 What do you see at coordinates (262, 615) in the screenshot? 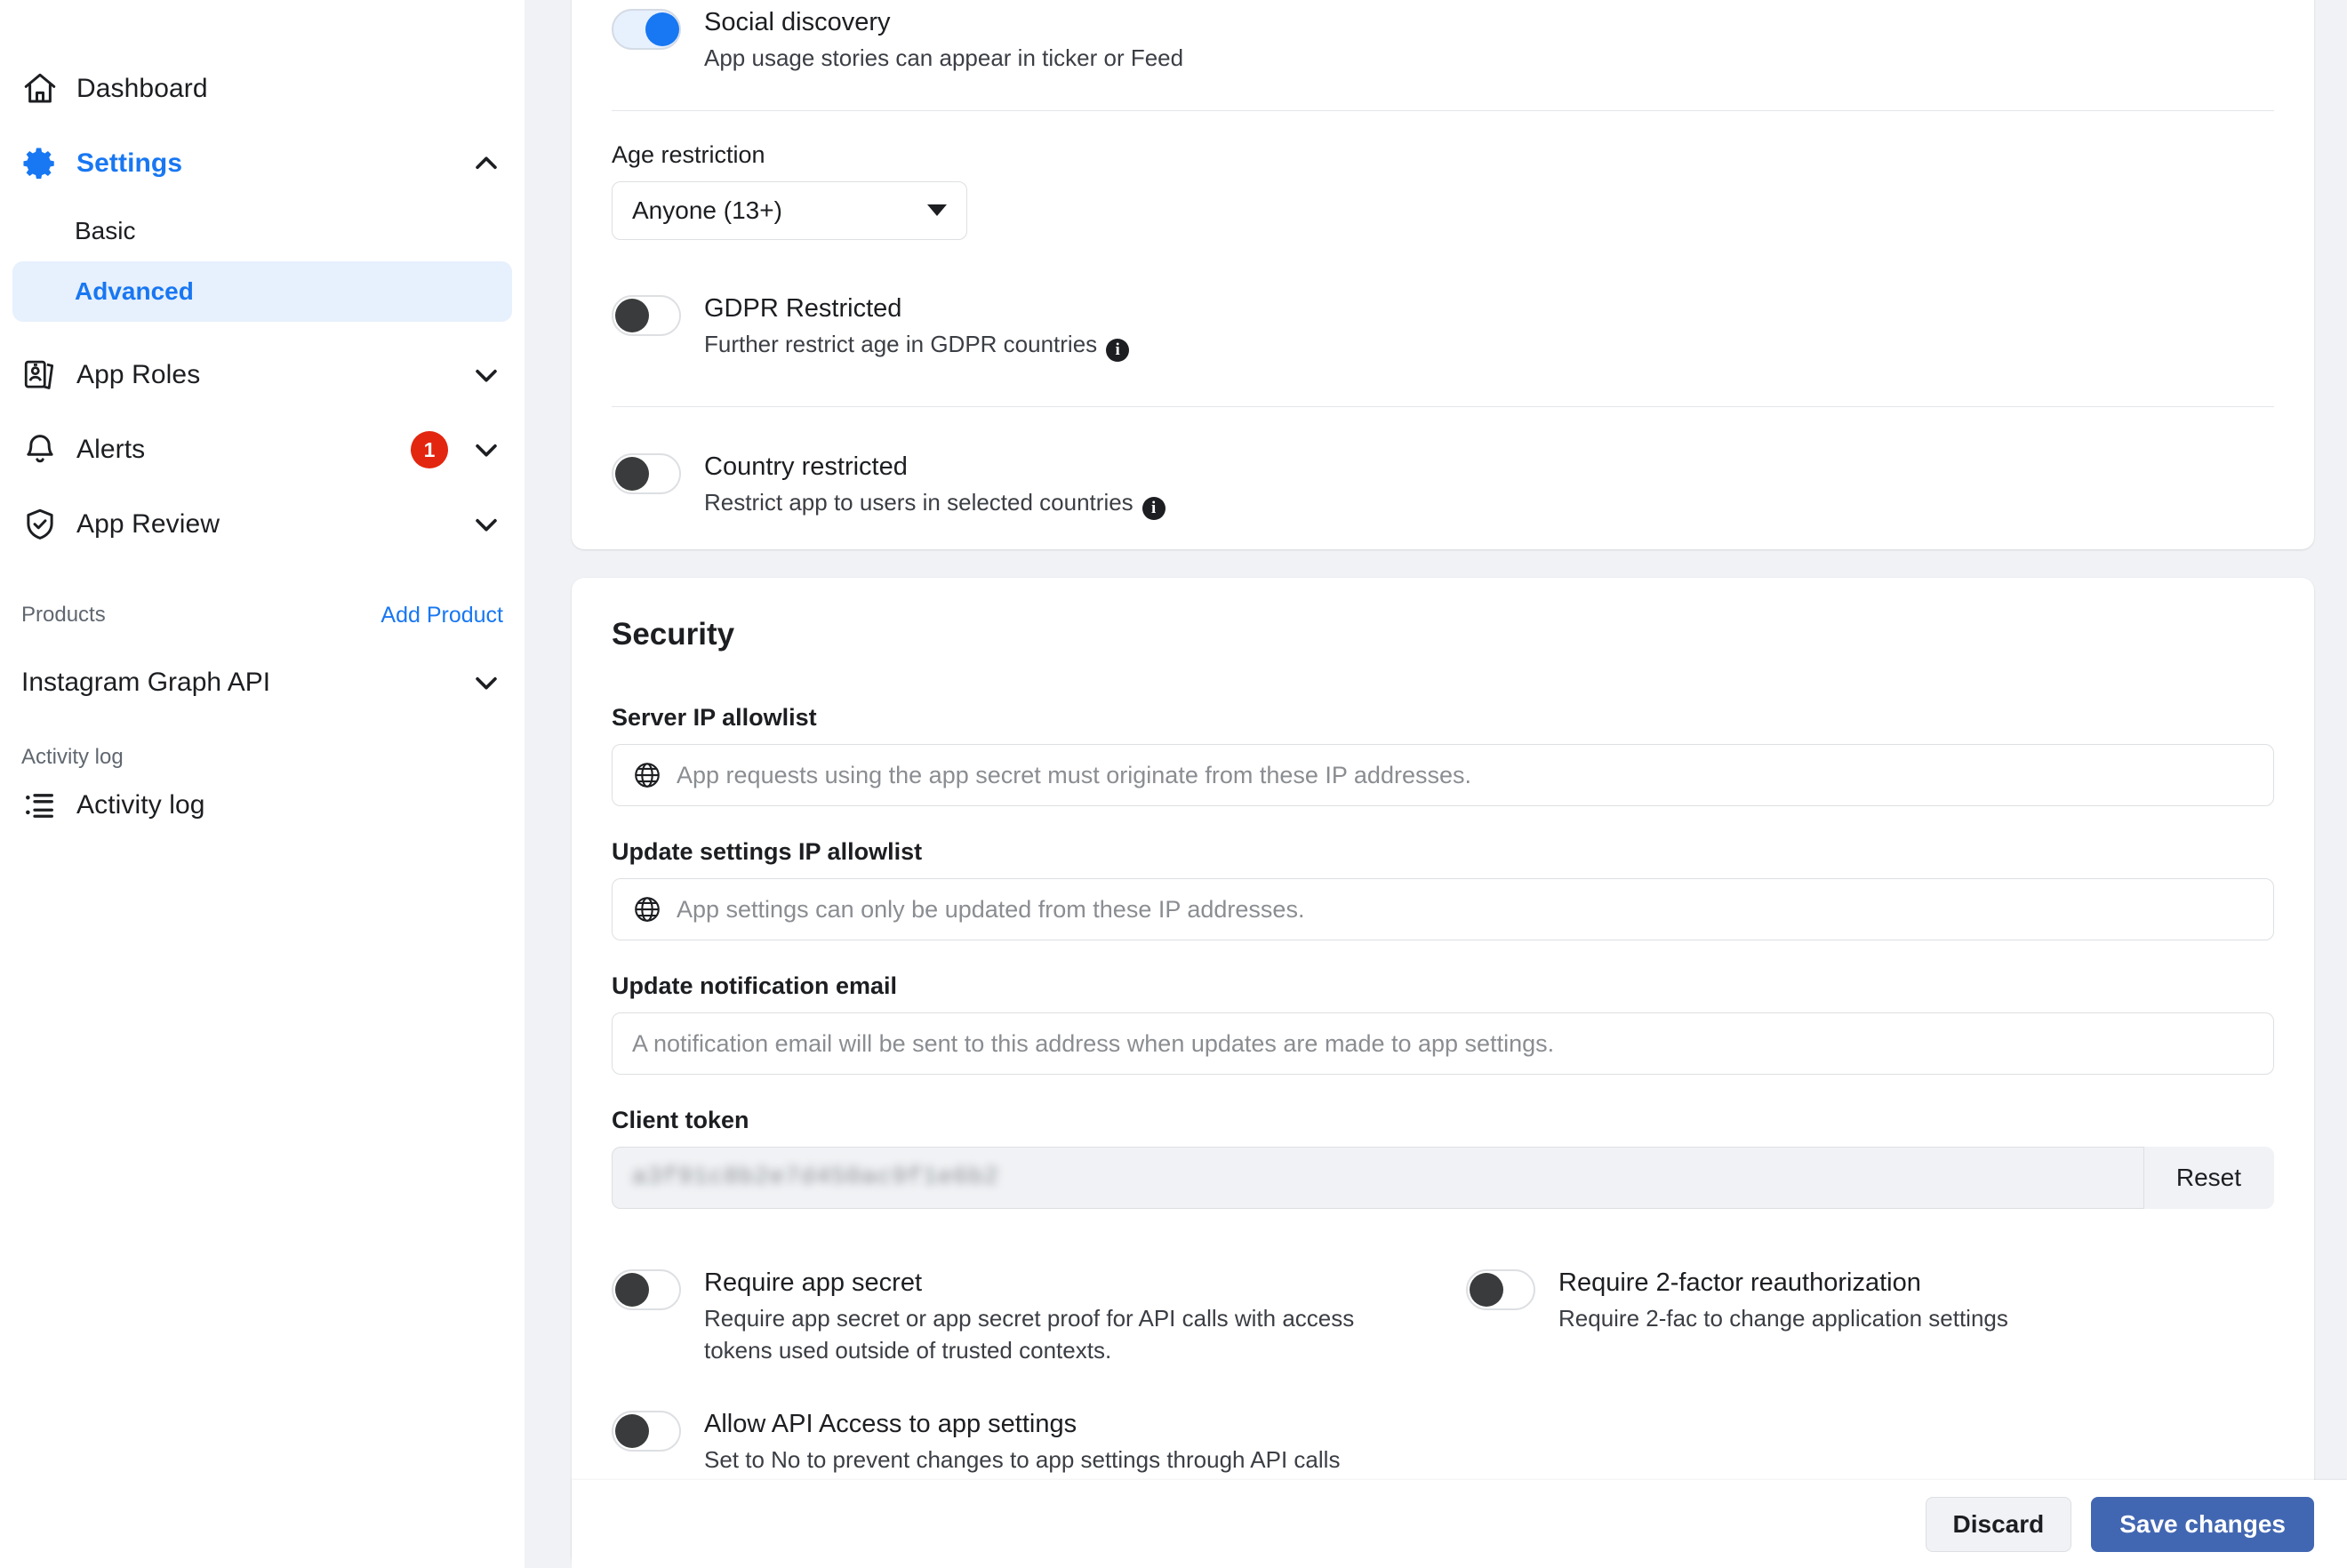
I see `products-section-header: Products Add Product` at bounding box center [262, 615].